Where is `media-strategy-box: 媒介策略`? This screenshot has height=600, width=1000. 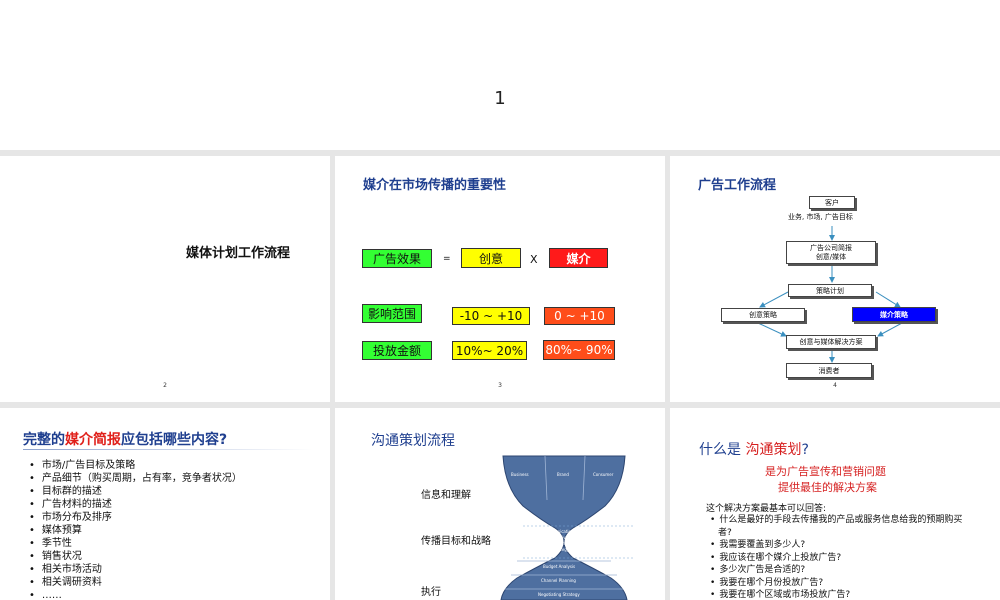 media-strategy-box: 媒介策略 is located at coordinates (894, 314).